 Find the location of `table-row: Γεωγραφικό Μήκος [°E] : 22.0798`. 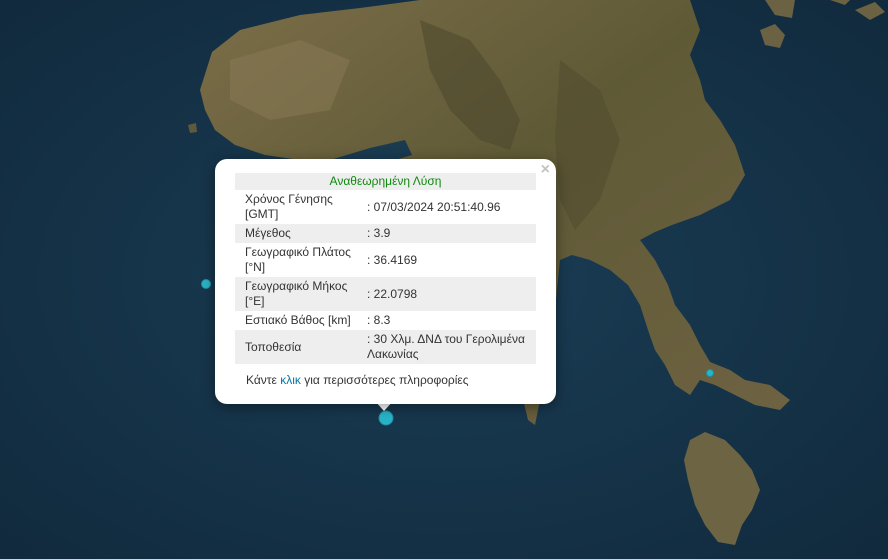

table-row: Γεωγραφικό Μήκος [°E] : 22.0798 is located at coordinates (385, 294).